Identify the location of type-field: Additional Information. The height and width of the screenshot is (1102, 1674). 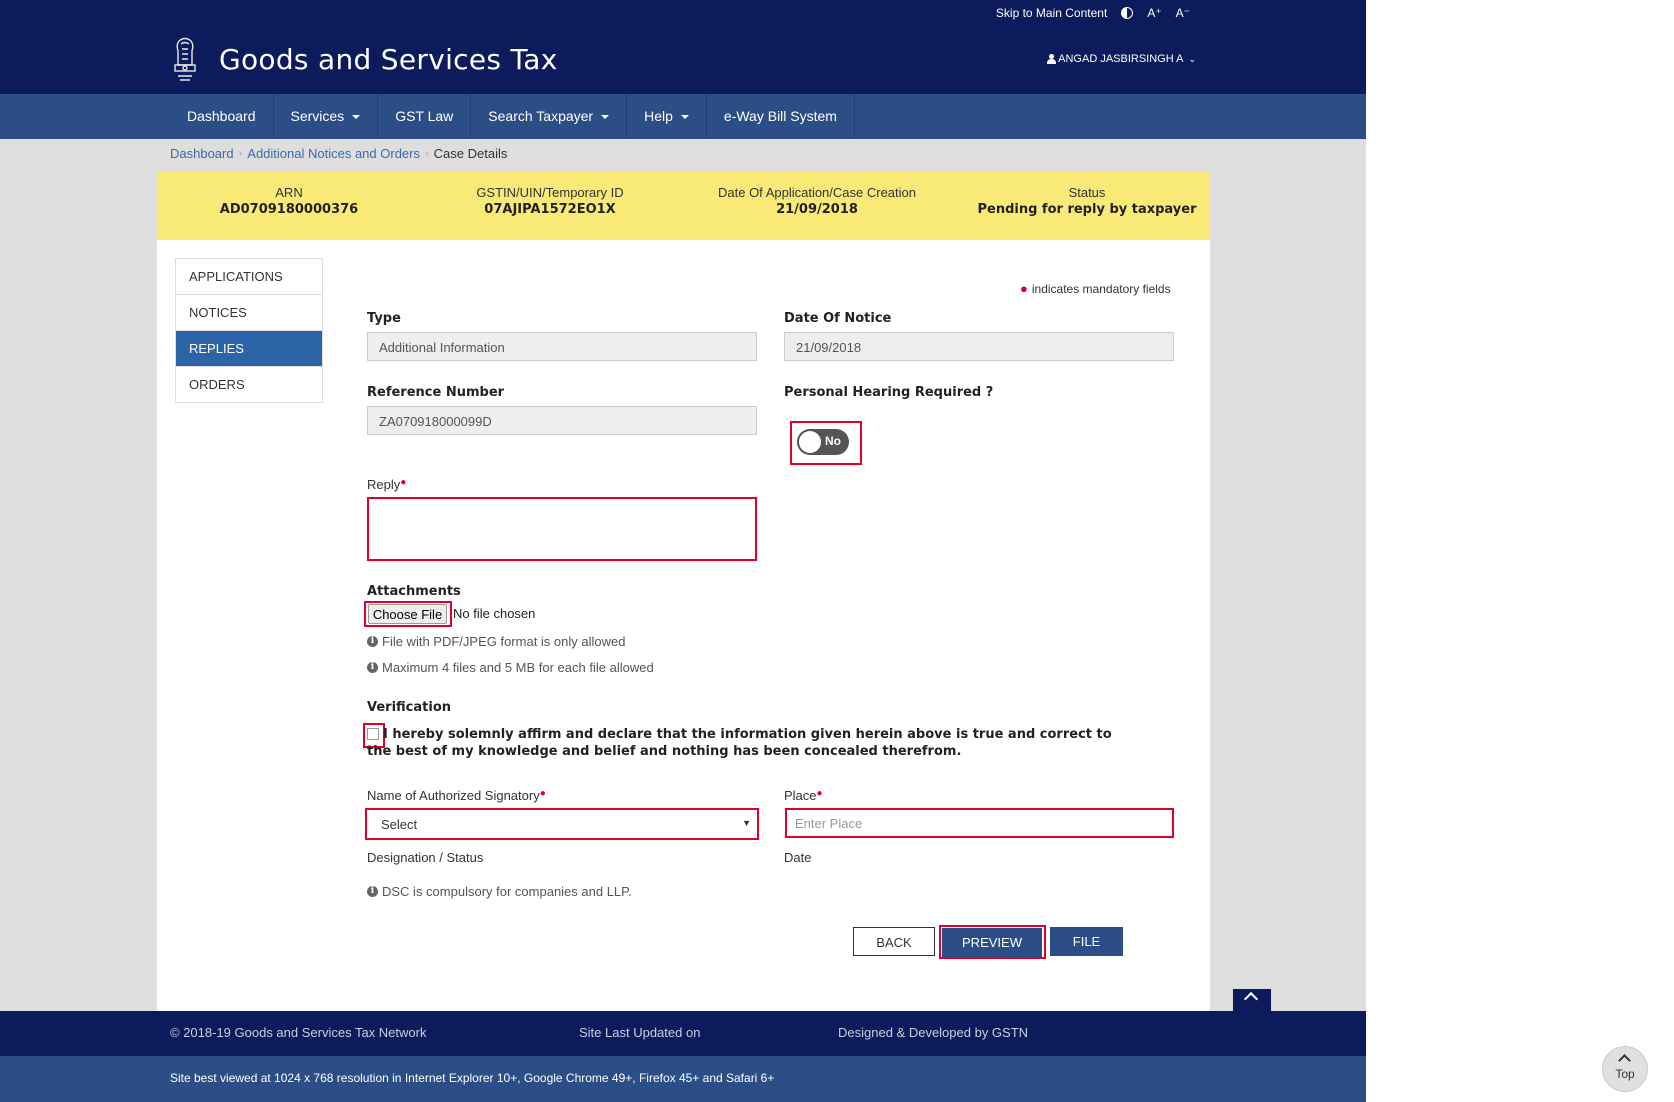
(562, 346).